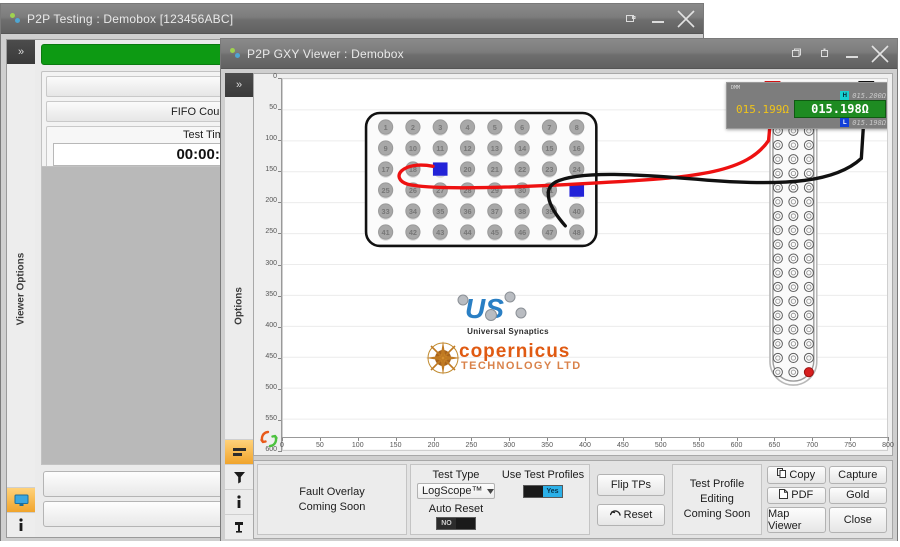 This screenshot has height=547, width=900. I want to click on capture-button: Capture, so click(857, 475).